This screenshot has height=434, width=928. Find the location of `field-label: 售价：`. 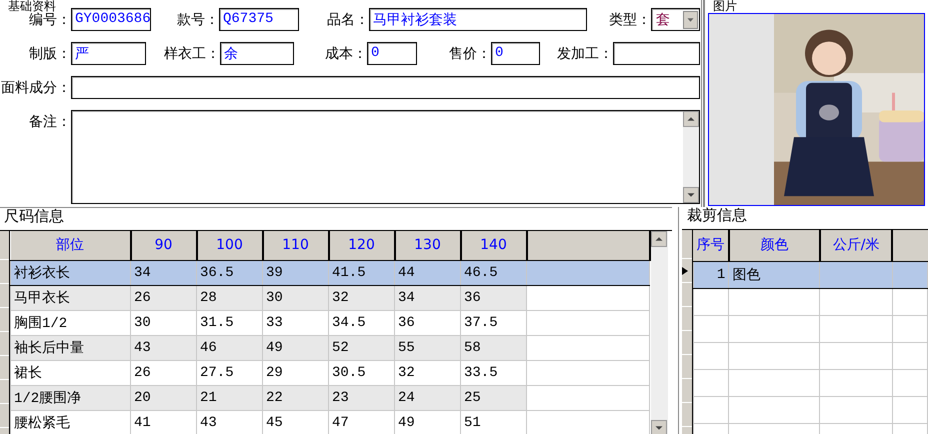

field-label: 售价： is located at coordinates (469, 53).